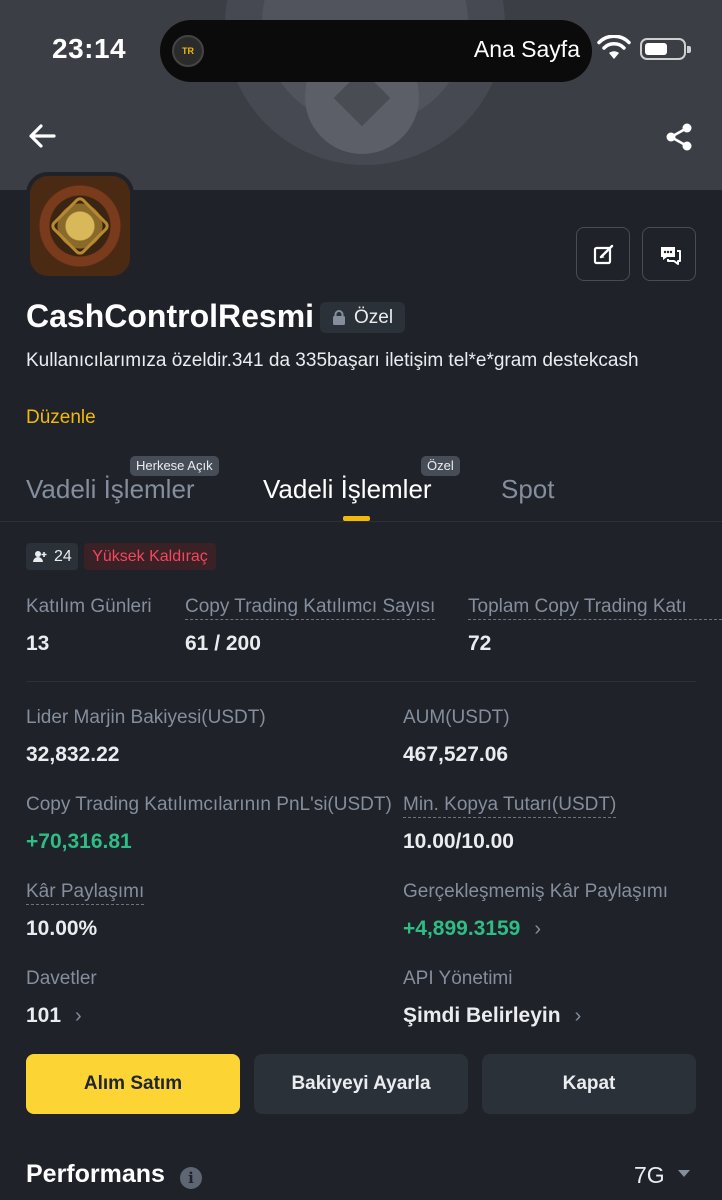  What do you see at coordinates (188, 51) in the screenshot?
I see `island-app-badge: TR` at bounding box center [188, 51].